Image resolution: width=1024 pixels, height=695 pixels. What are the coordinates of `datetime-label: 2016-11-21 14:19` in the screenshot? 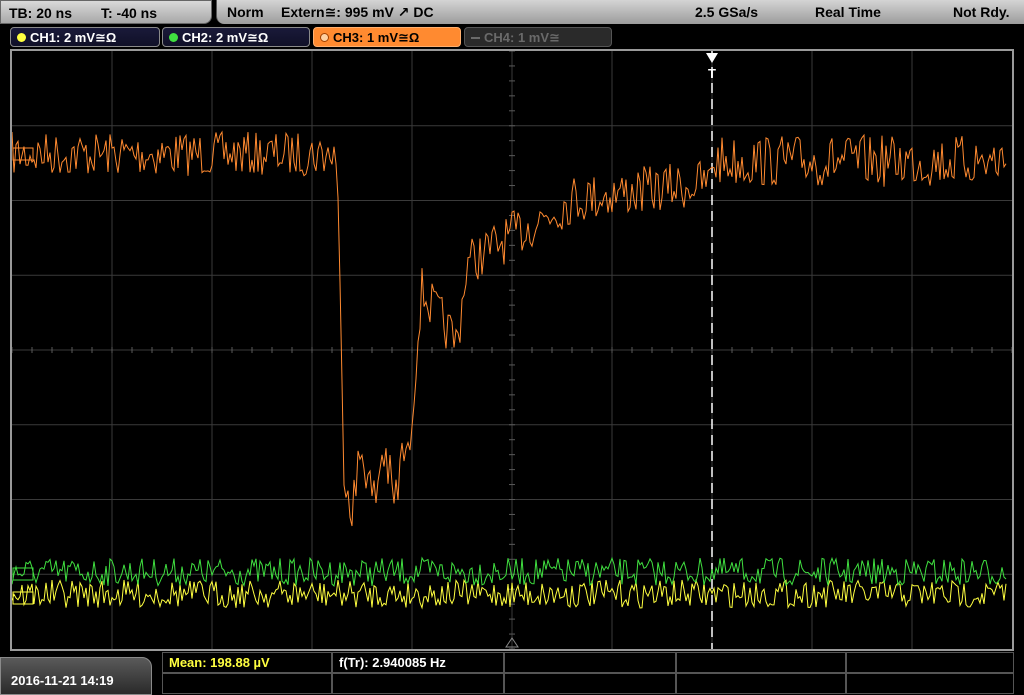 It's located at (62, 680).